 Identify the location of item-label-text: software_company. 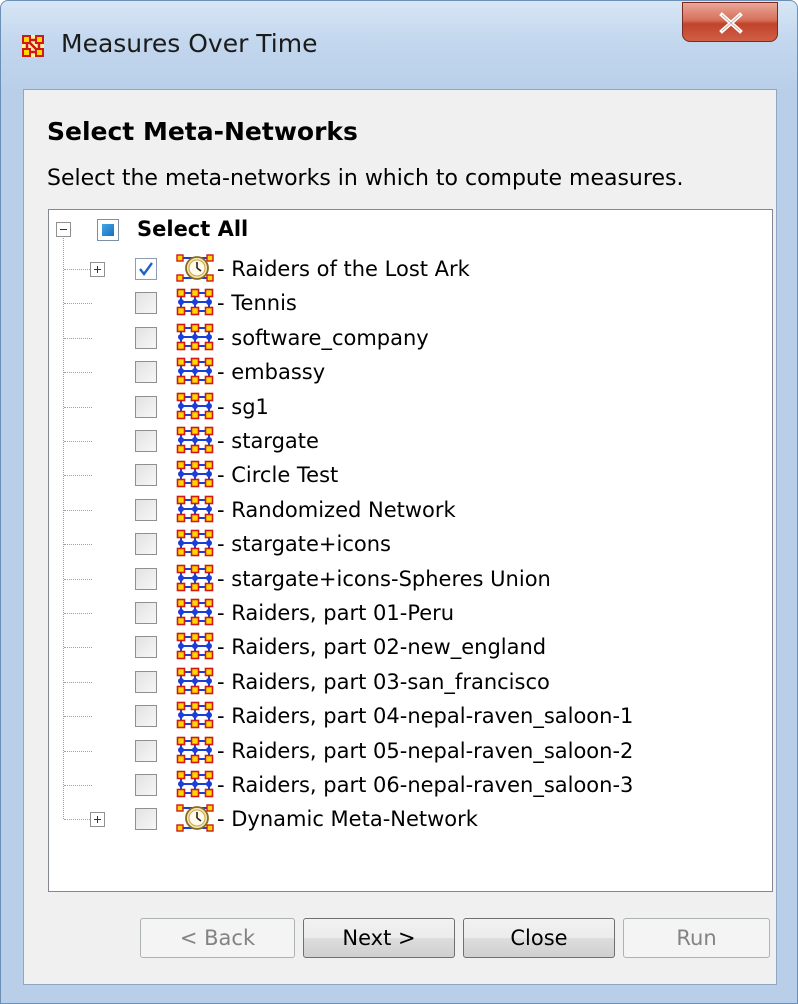
(330, 337).